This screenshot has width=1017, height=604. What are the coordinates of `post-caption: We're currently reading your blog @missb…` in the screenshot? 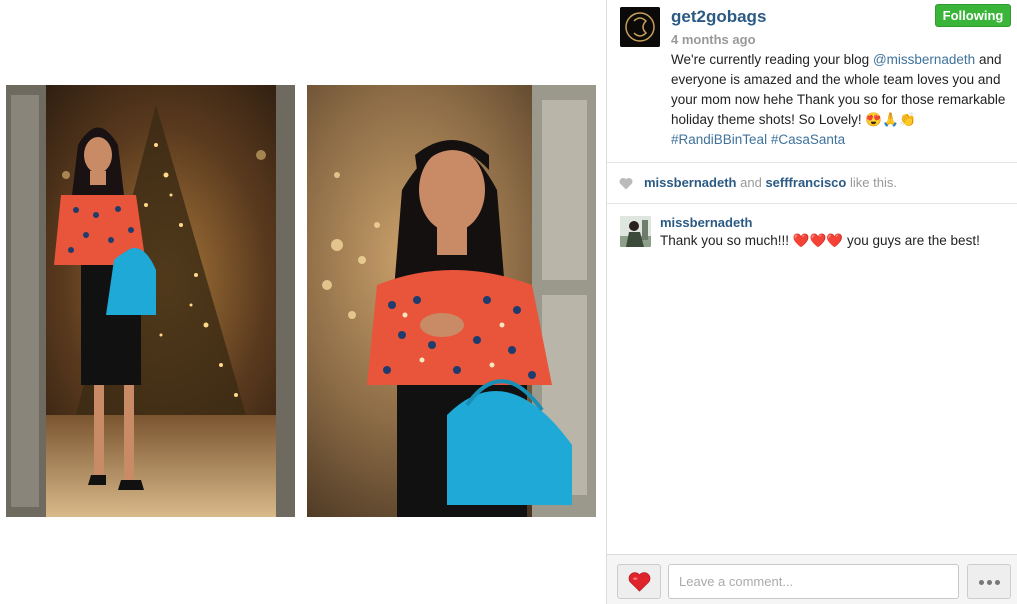 It's located at (842, 100).